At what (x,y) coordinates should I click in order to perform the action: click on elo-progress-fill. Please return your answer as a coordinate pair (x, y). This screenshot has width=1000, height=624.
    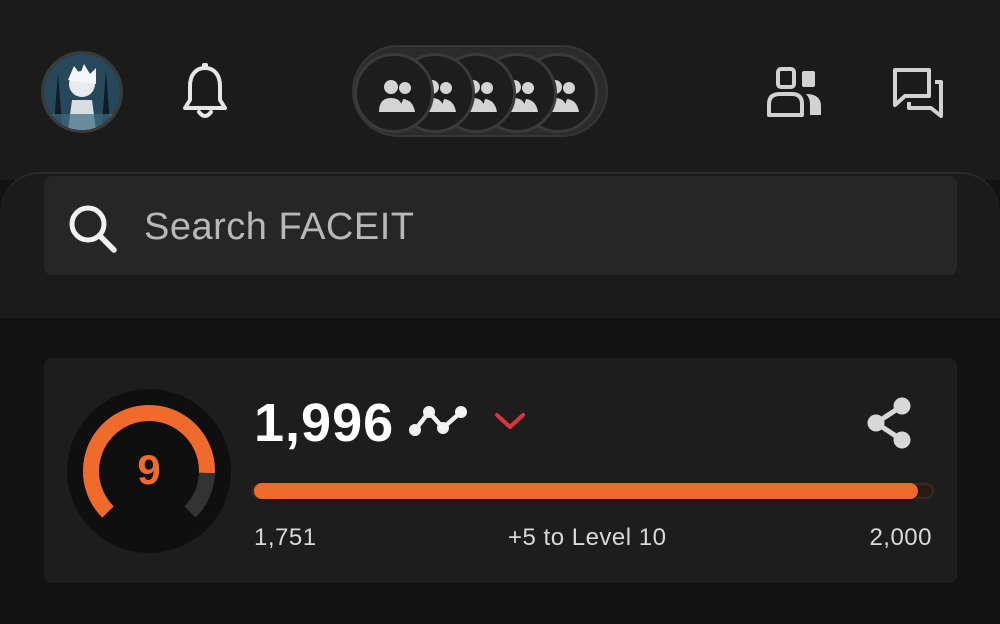
    Looking at the image, I should click on (586, 491).